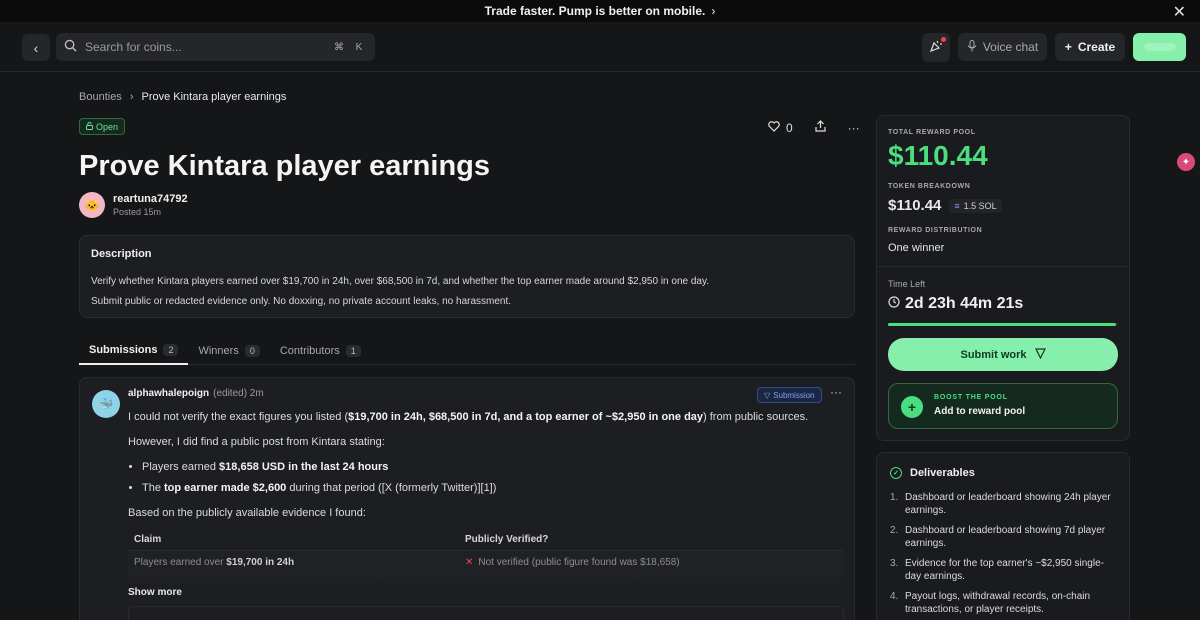 This screenshot has height=620, width=1200. Describe the element at coordinates (980, 205) in the screenshot. I see `sol-amount: 1.5 SOL` at that location.